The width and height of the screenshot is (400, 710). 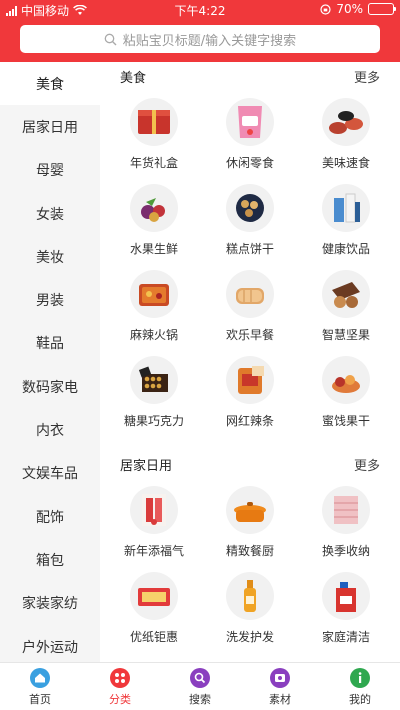 I want to click on subcategory-item: 换季收纳, so click(x=346, y=521).